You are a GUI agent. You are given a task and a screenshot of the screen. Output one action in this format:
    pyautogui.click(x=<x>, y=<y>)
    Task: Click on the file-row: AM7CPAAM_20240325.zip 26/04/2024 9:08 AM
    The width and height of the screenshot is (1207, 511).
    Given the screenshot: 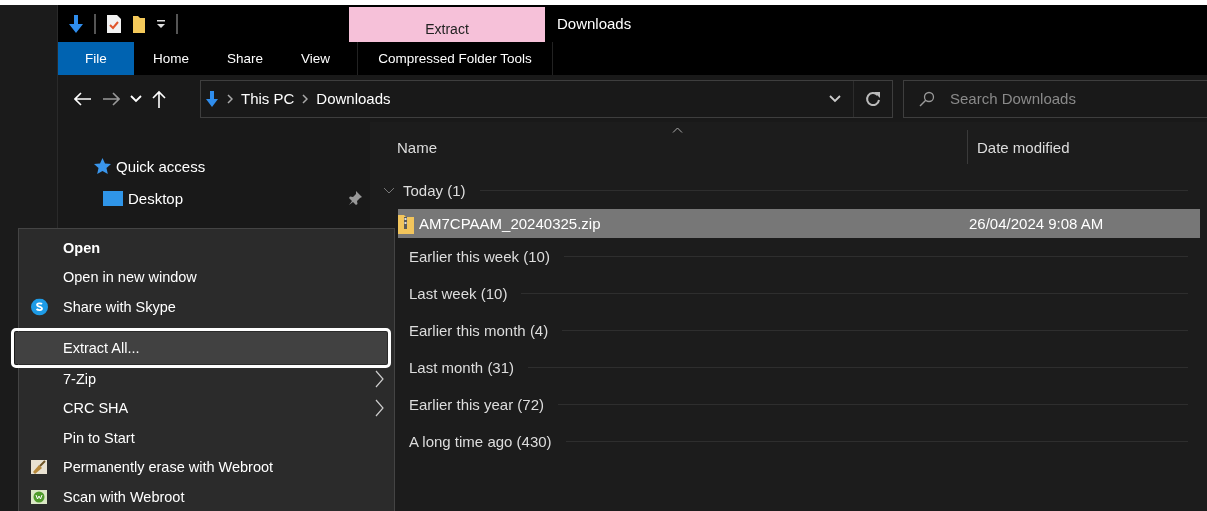 What is the action you would take?
    pyautogui.click(x=799, y=223)
    